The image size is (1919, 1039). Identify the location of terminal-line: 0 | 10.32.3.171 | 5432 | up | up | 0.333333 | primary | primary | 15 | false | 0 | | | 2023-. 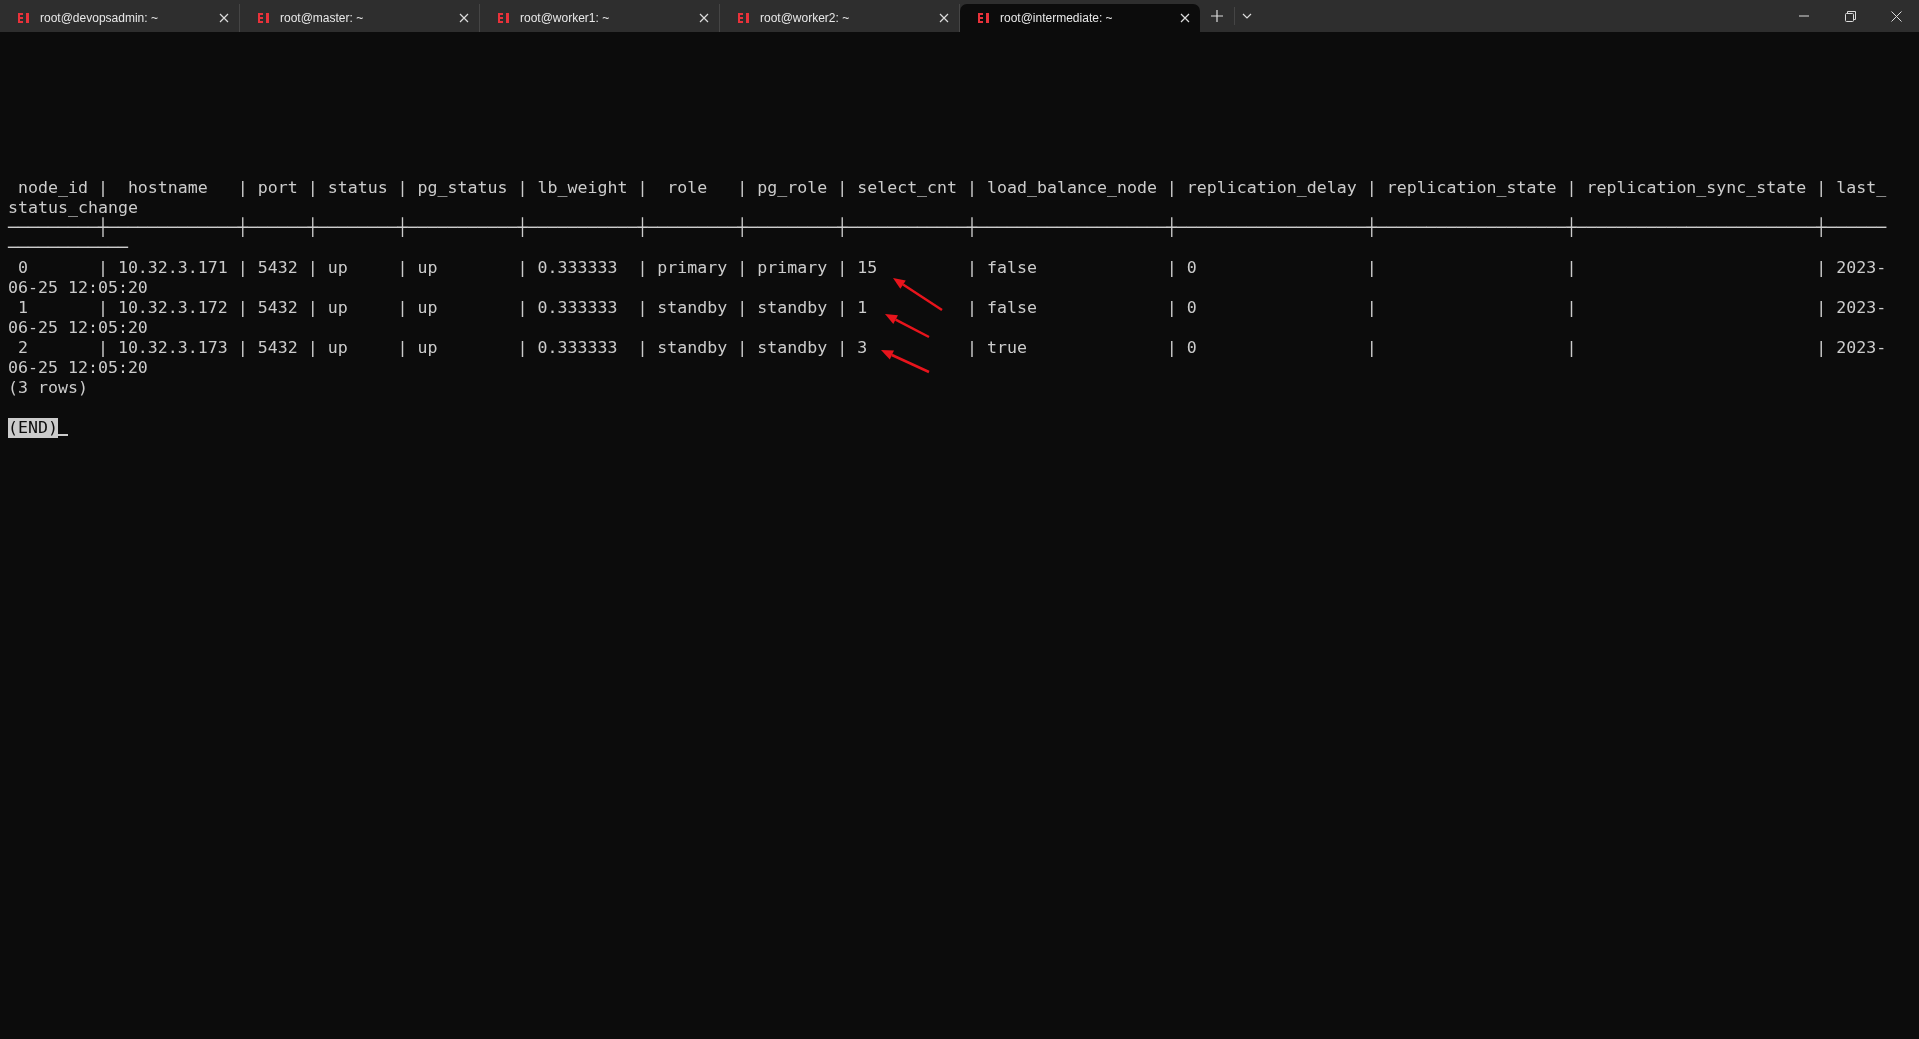
(952, 268).